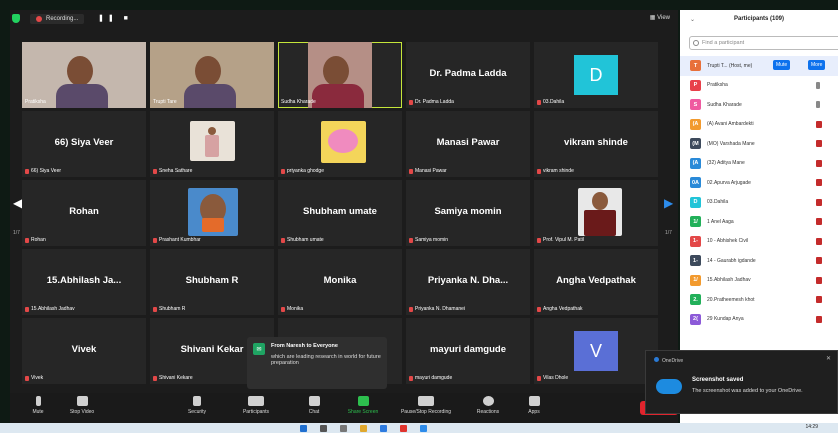 This screenshot has width=838, height=433. Describe the element at coordinates (303, 428) in the screenshot. I see `start-icon` at that location.